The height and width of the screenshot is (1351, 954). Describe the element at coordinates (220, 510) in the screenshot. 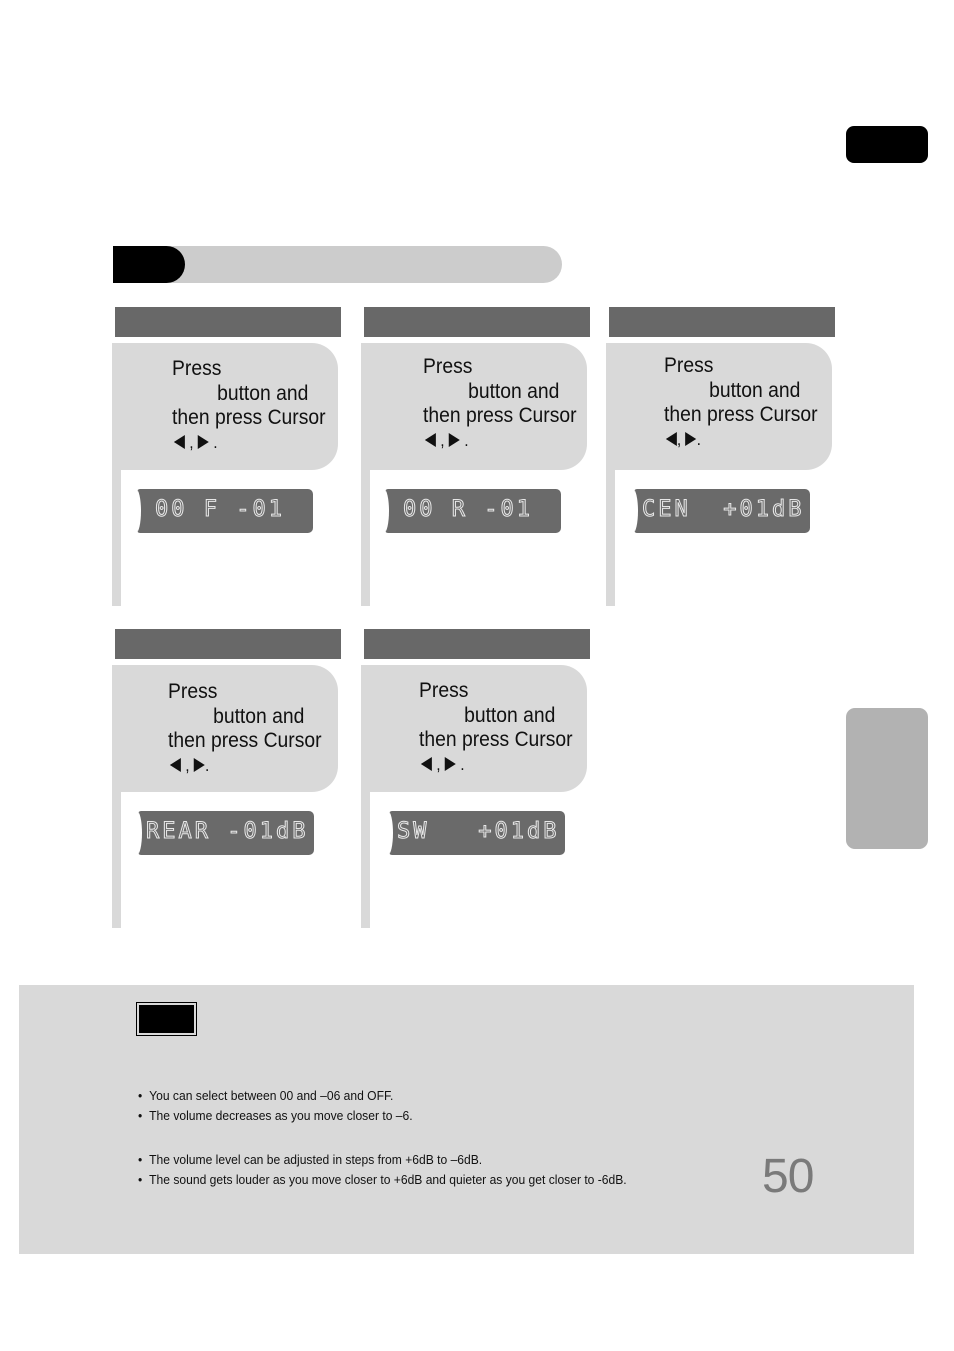

I see `lcd-readout: 00 F -01` at that location.